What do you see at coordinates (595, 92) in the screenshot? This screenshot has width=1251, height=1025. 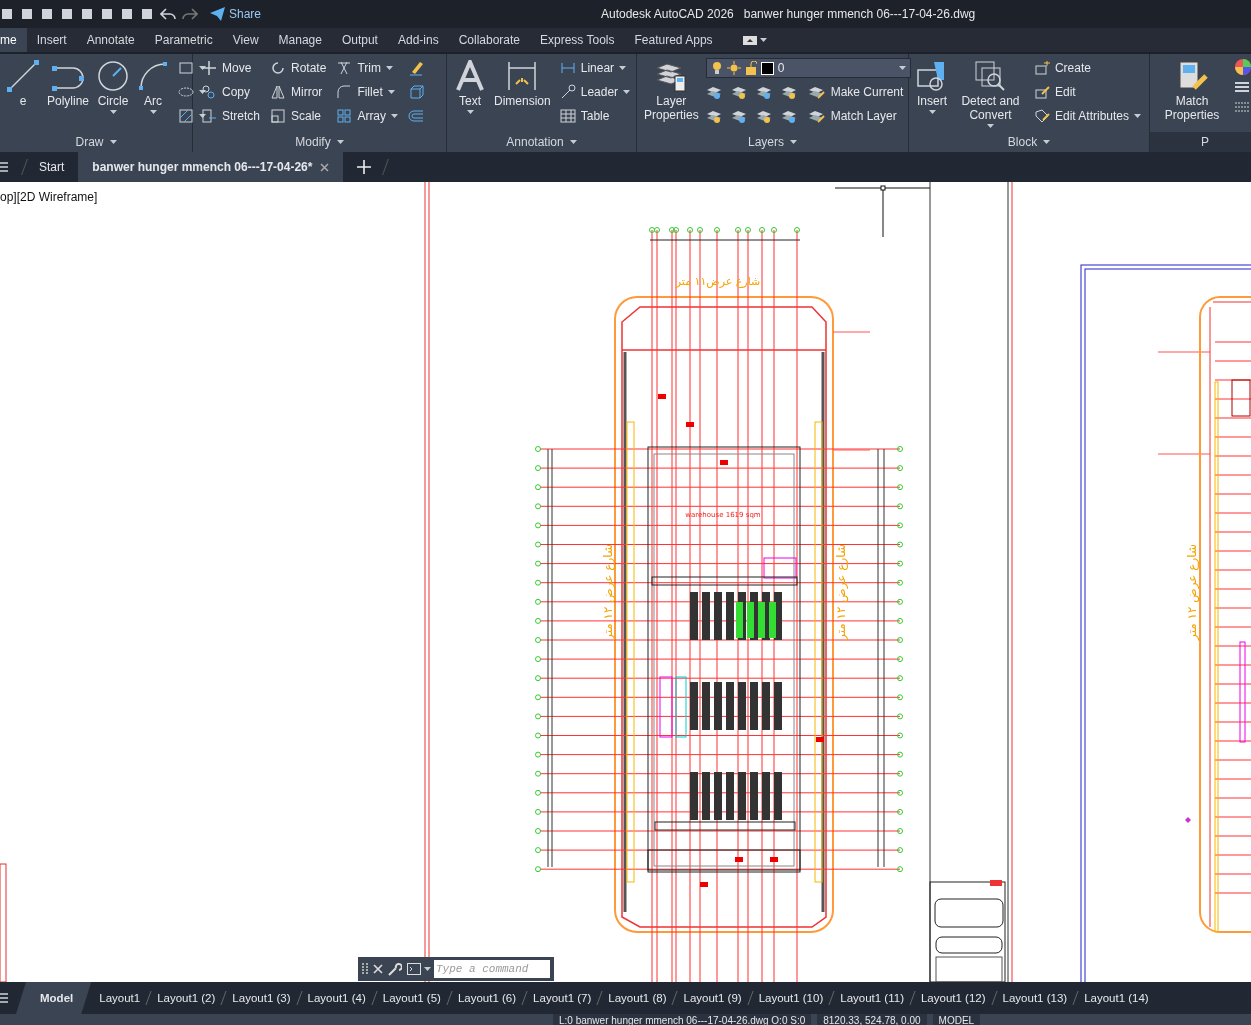 I see `ribbon-tool-button: Leader` at bounding box center [595, 92].